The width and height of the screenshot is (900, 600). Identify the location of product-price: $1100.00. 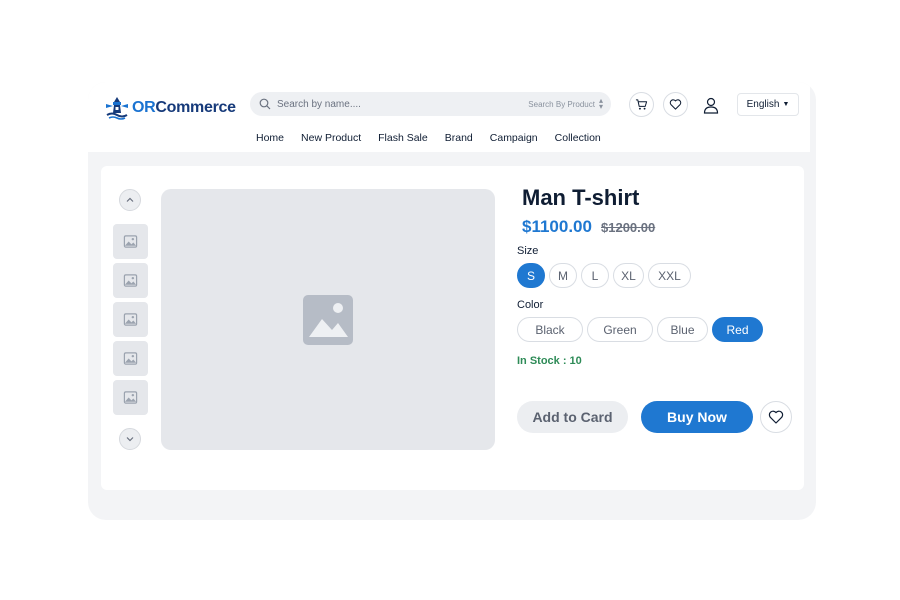
(557, 226).